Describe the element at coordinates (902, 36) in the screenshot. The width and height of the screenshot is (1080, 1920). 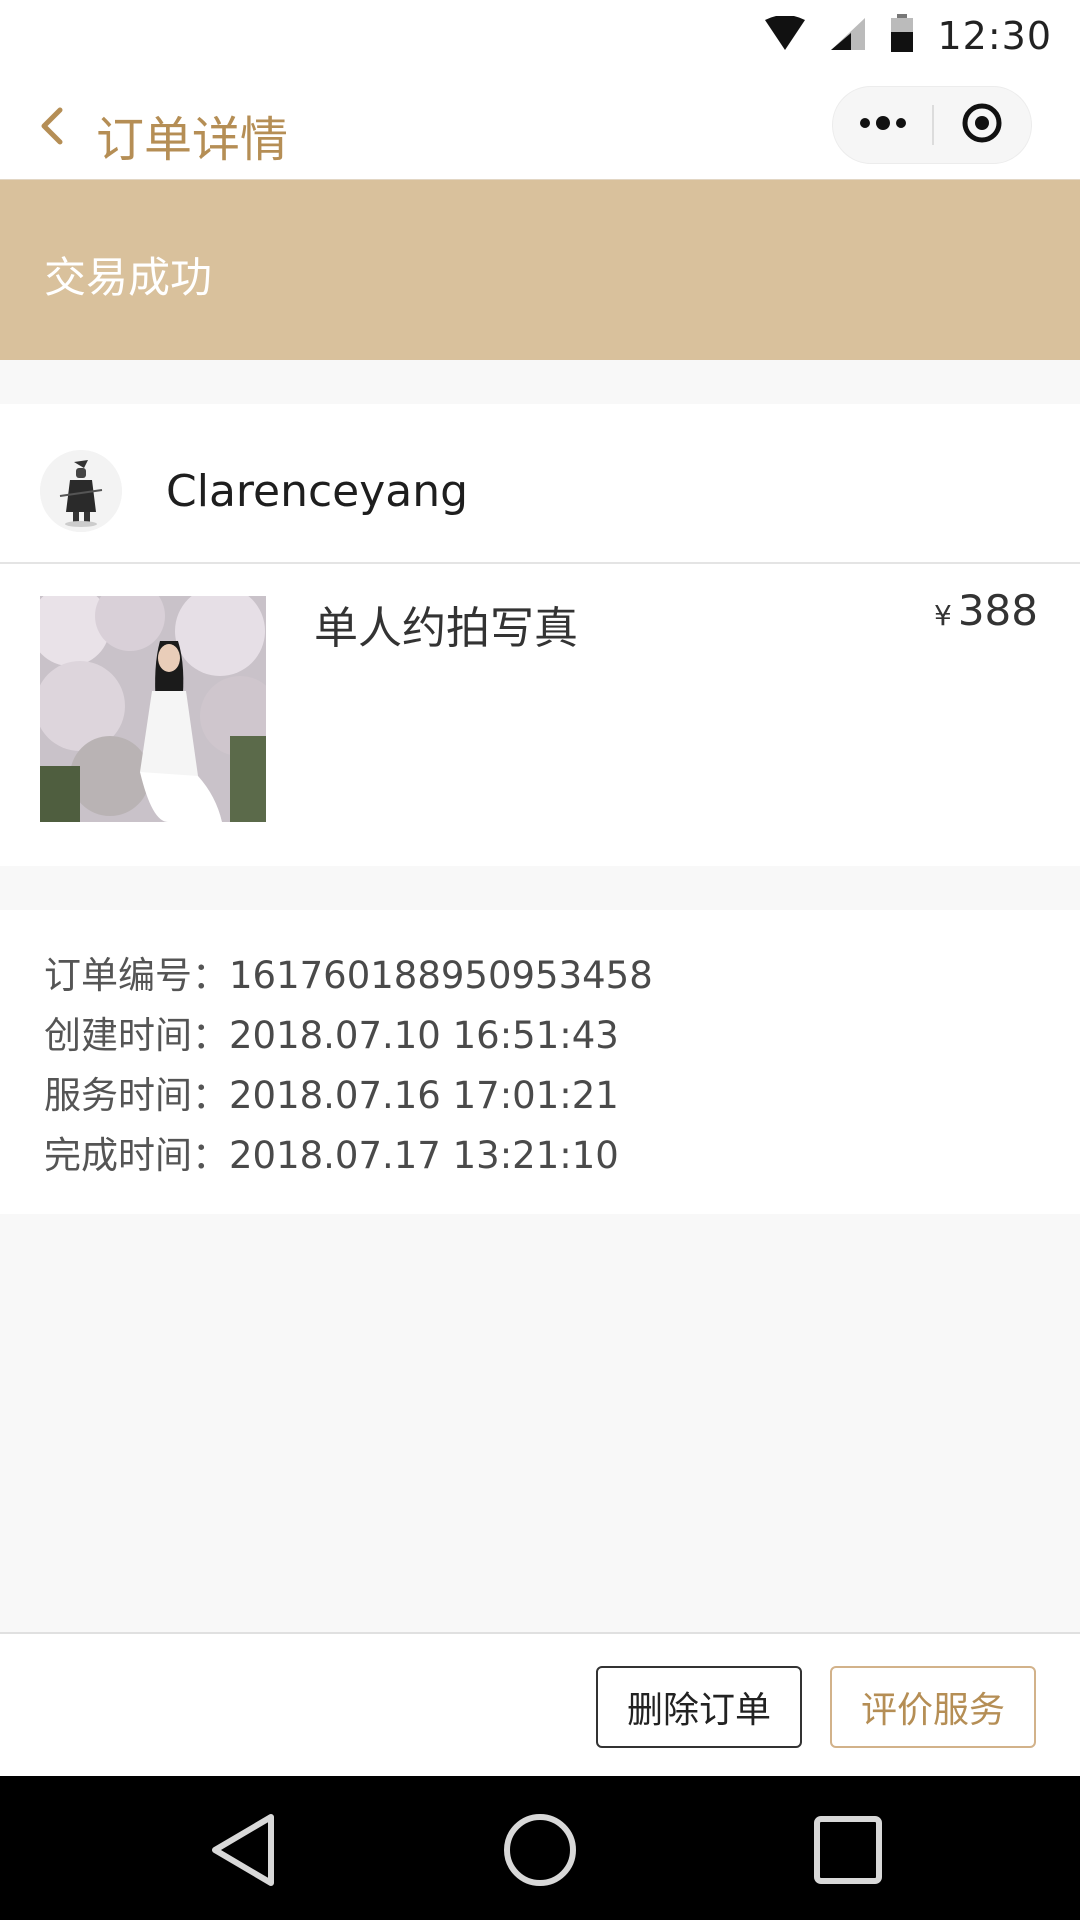
I see `battery-icon` at that location.